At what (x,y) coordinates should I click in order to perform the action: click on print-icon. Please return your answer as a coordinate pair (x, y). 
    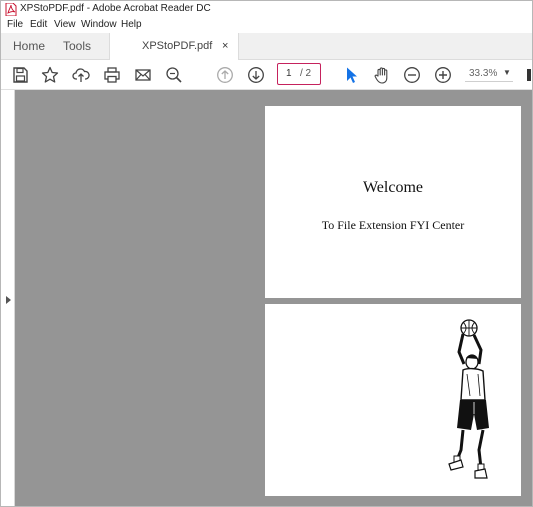
    Looking at the image, I should click on (112, 75).